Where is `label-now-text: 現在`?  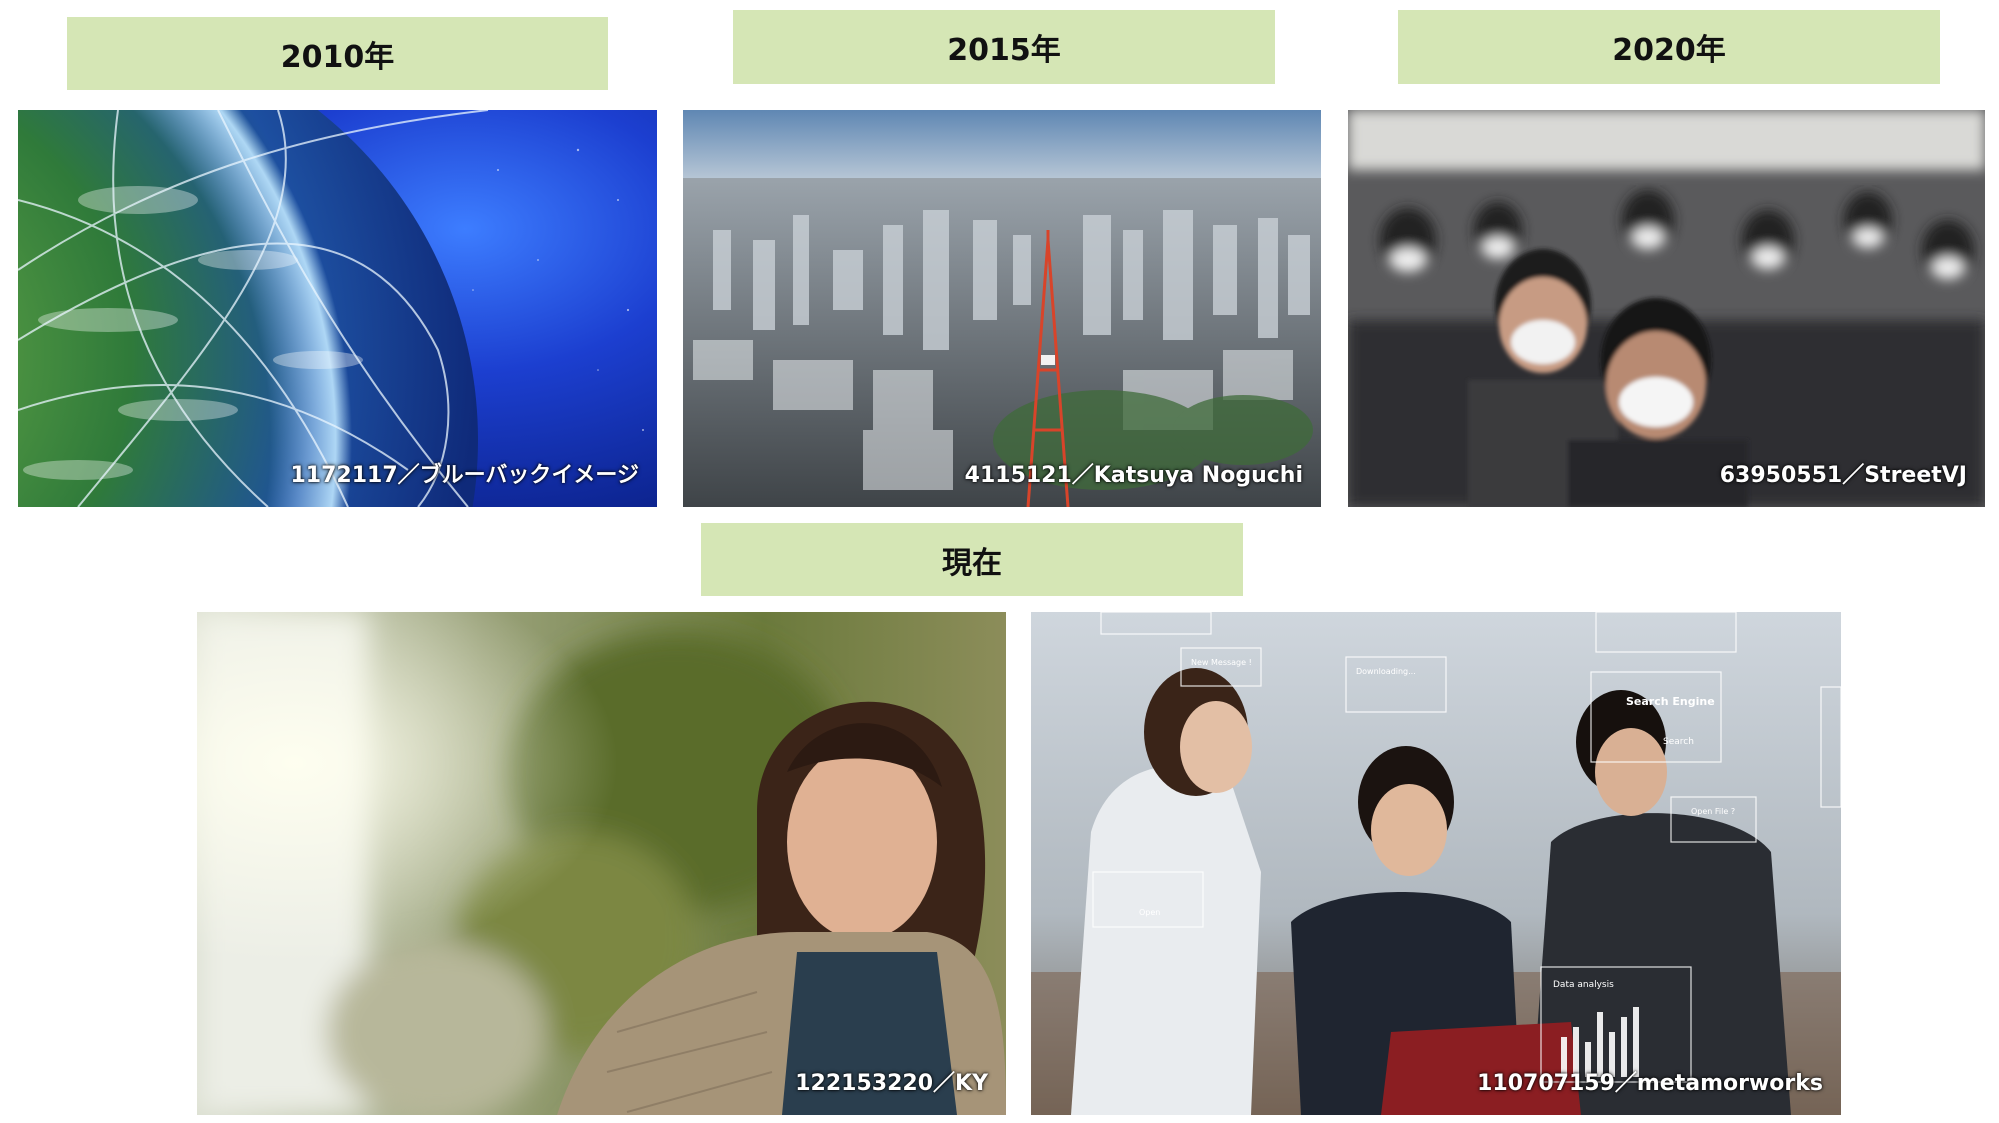
label-now-text: 現在 is located at coordinates (972, 563).